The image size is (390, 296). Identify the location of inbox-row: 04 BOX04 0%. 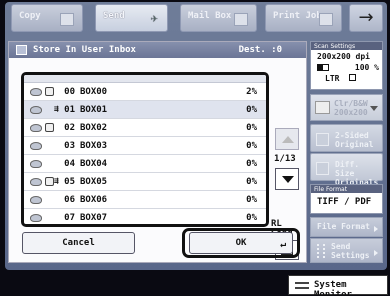
(145, 164).